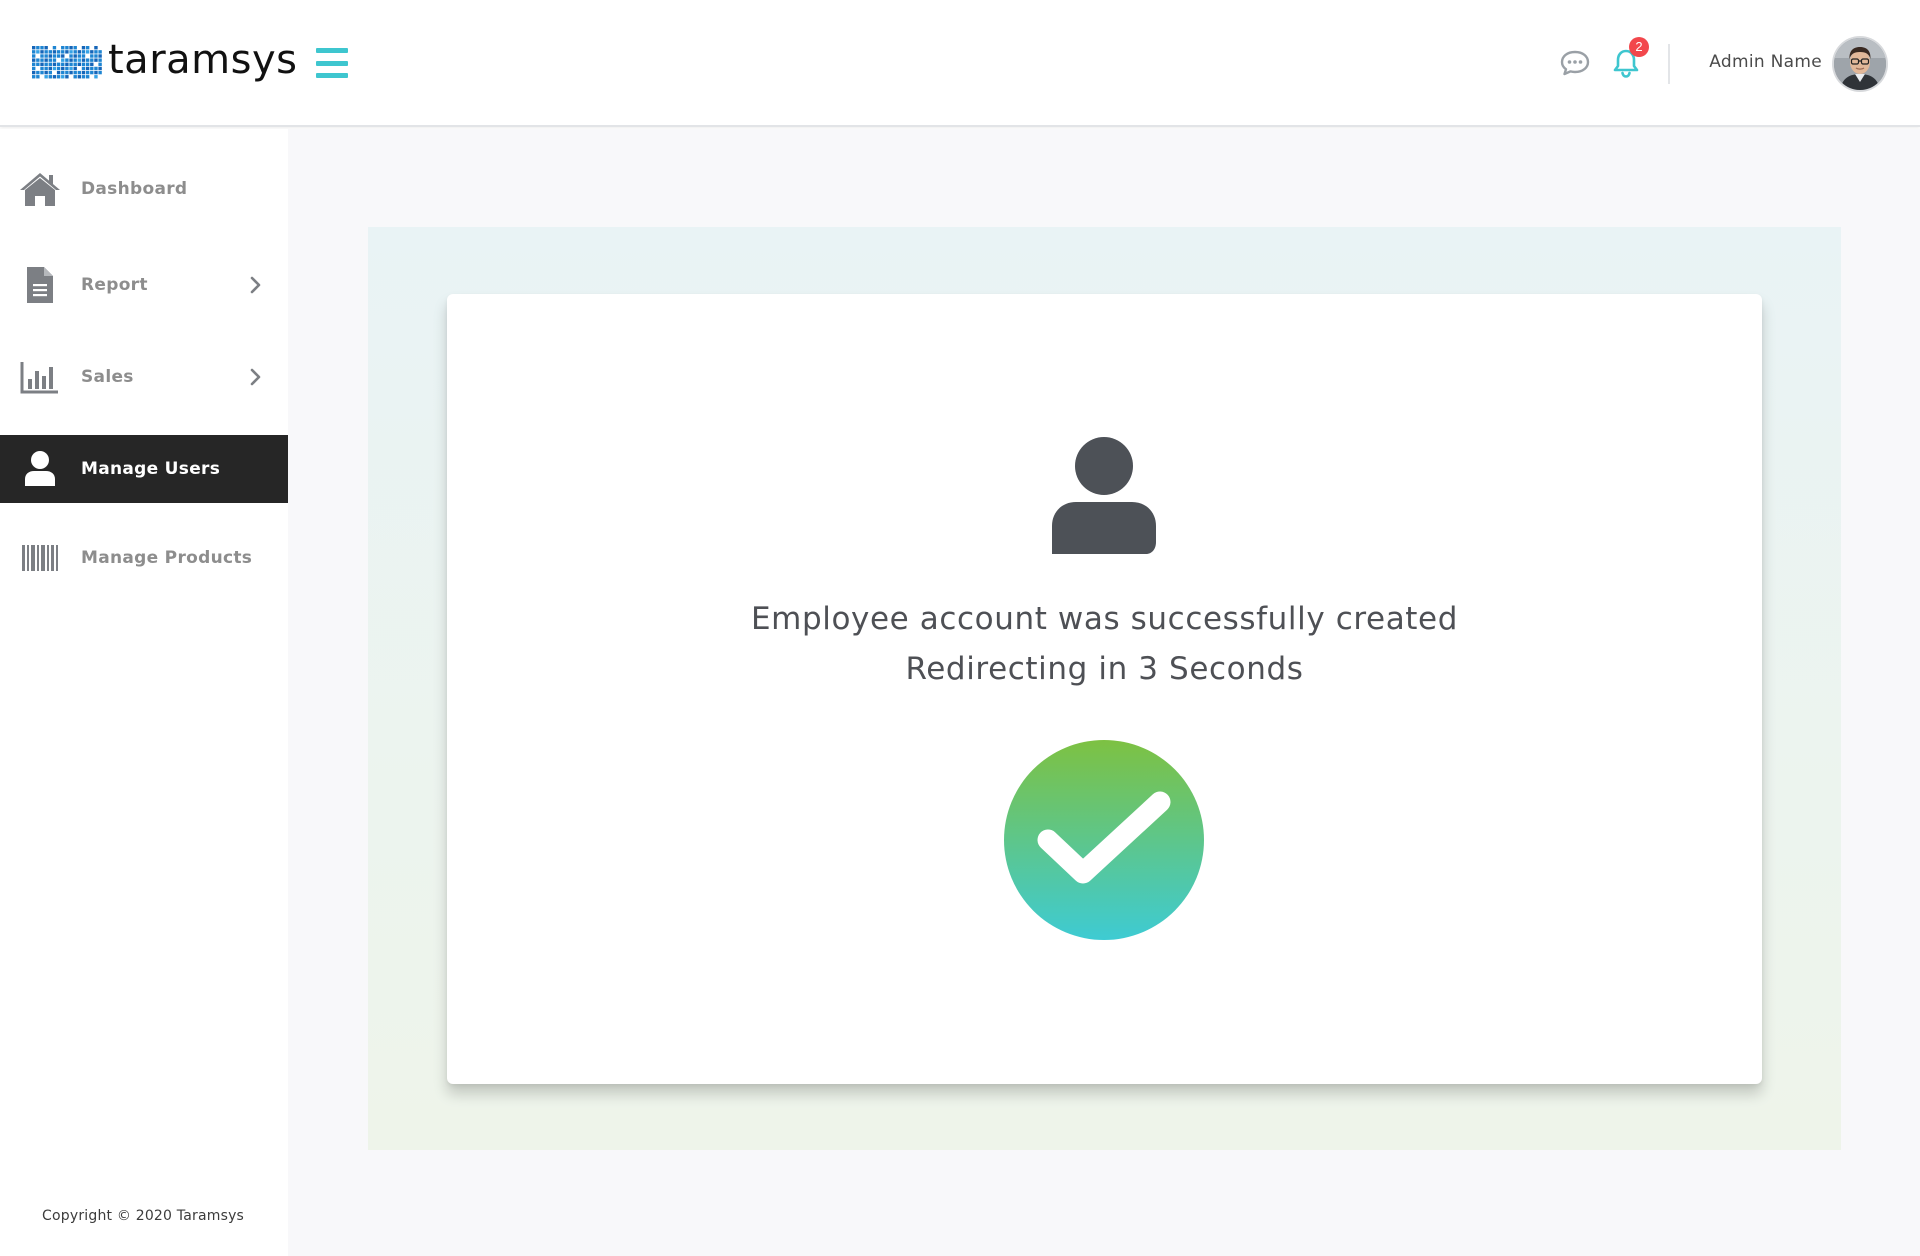 This screenshot has width=1920, height=1256. What do you see at coordinates (107, 377) in the screenshot?
I see `sidebar-item-label: Sales` at bounding box center [107, 377].